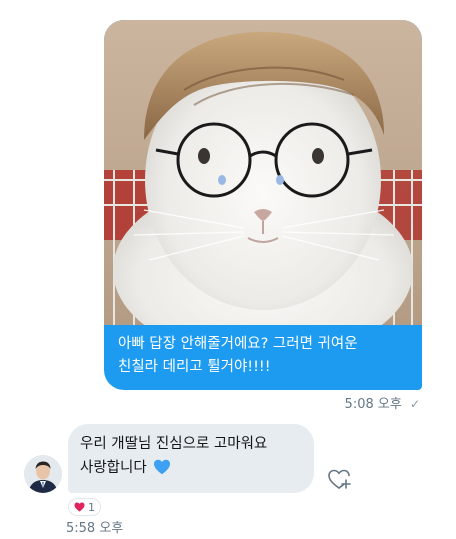 This screenshot has width=456, height=539. I want to click on reaction-badge: 1, so click(84, 507).